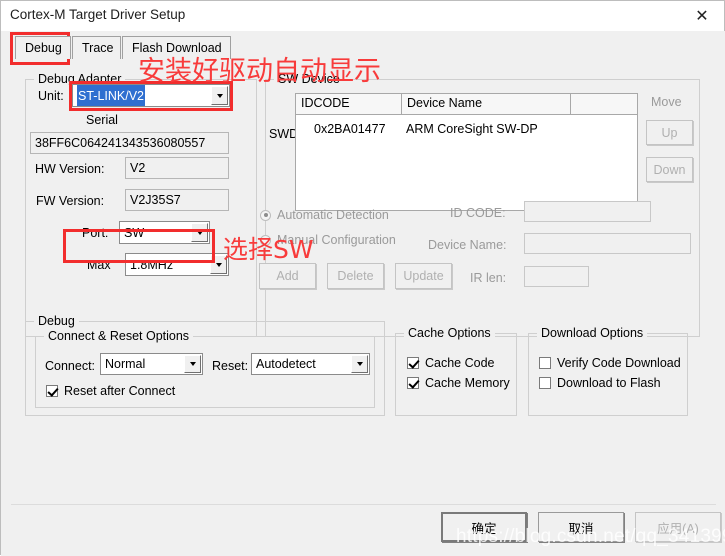 The width and height of the screenshot is (725, 556). I want to click on cache-options-group: Cache Options, so click(456, 371).